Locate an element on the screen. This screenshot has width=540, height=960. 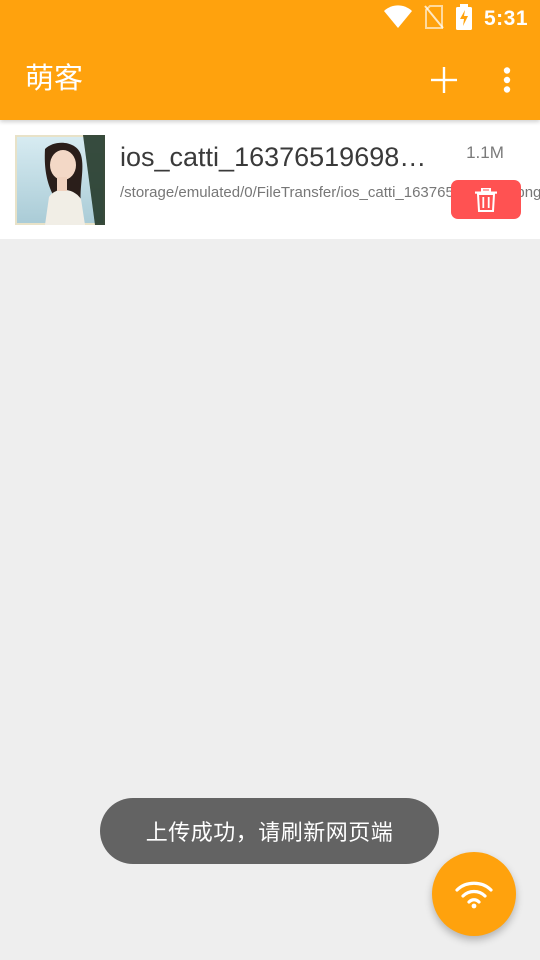
file-size: 1.1M is located at coordinates (485, 152).